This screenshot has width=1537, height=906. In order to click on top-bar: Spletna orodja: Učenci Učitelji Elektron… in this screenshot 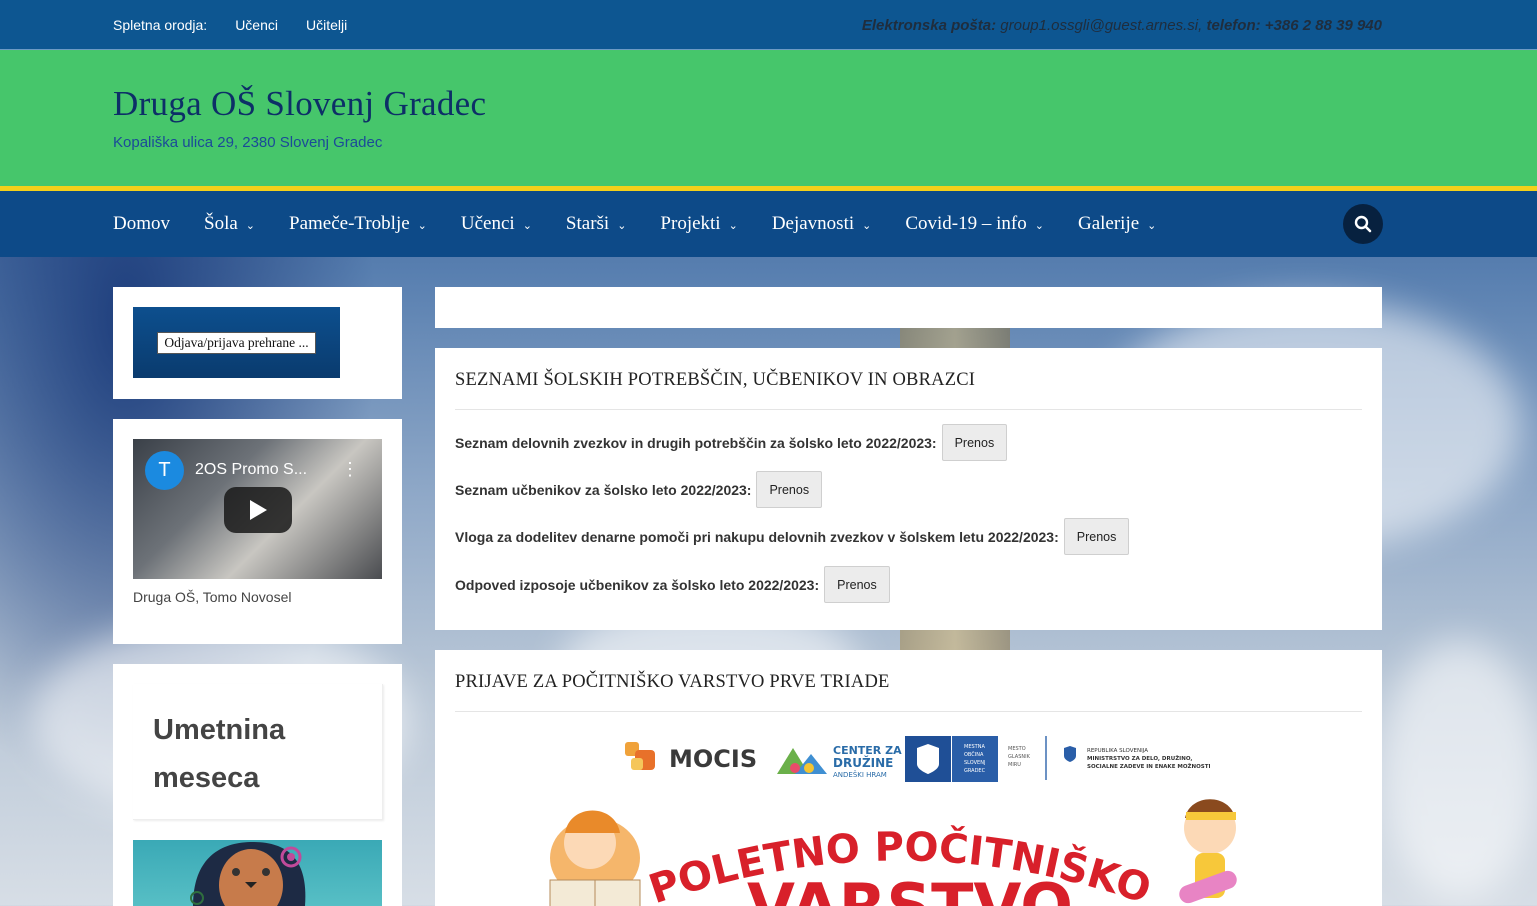, I will do `click(768, 25)`.